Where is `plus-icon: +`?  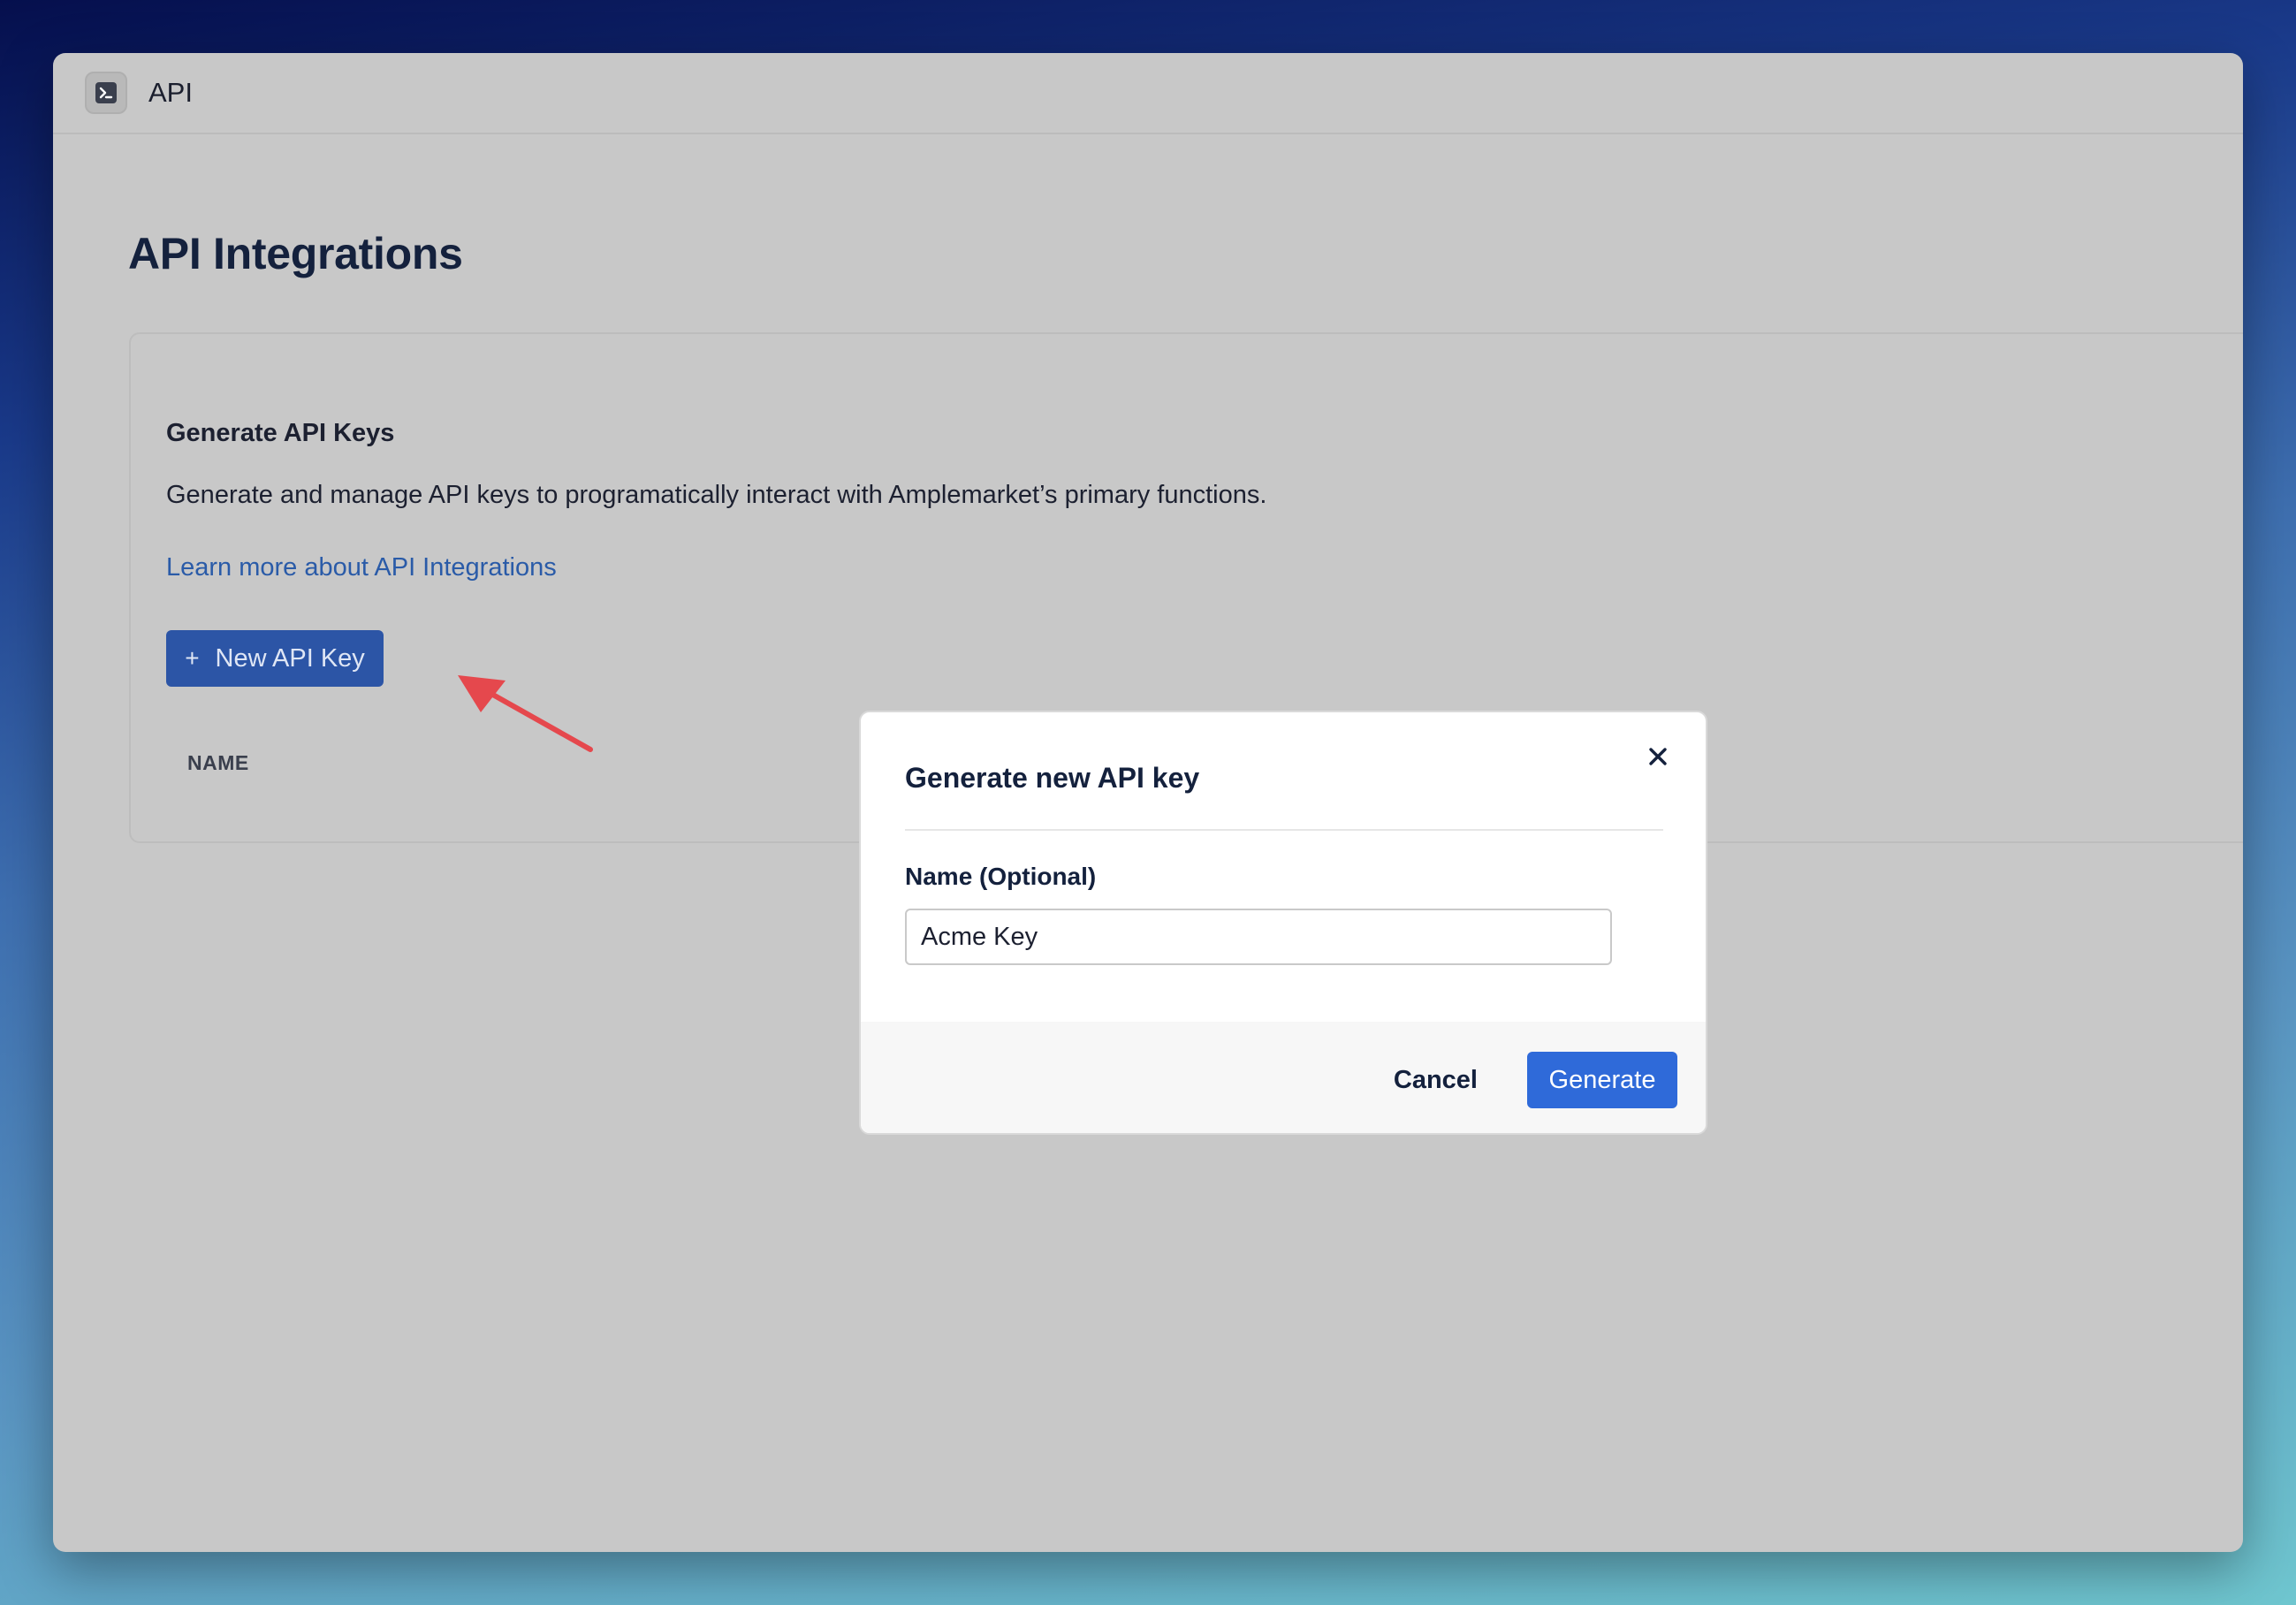
plus-icon: + is located at coordinates (193, 658).